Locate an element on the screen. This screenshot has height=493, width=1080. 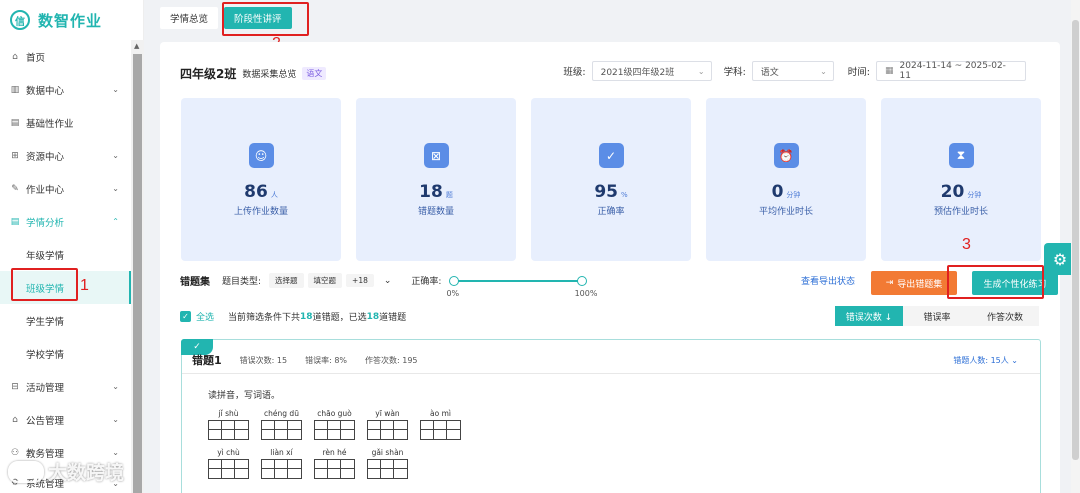
logo-icon: 信 is located at coordinates (20, 20).